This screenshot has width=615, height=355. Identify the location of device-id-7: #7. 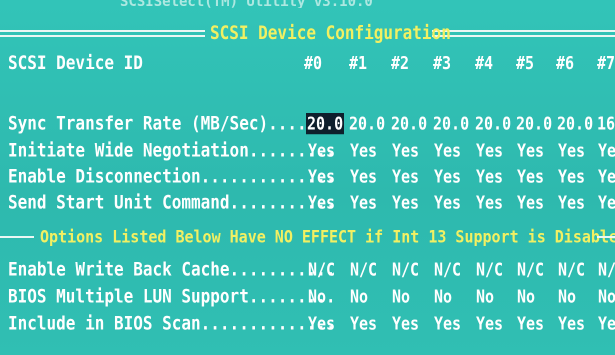
(606, 63).